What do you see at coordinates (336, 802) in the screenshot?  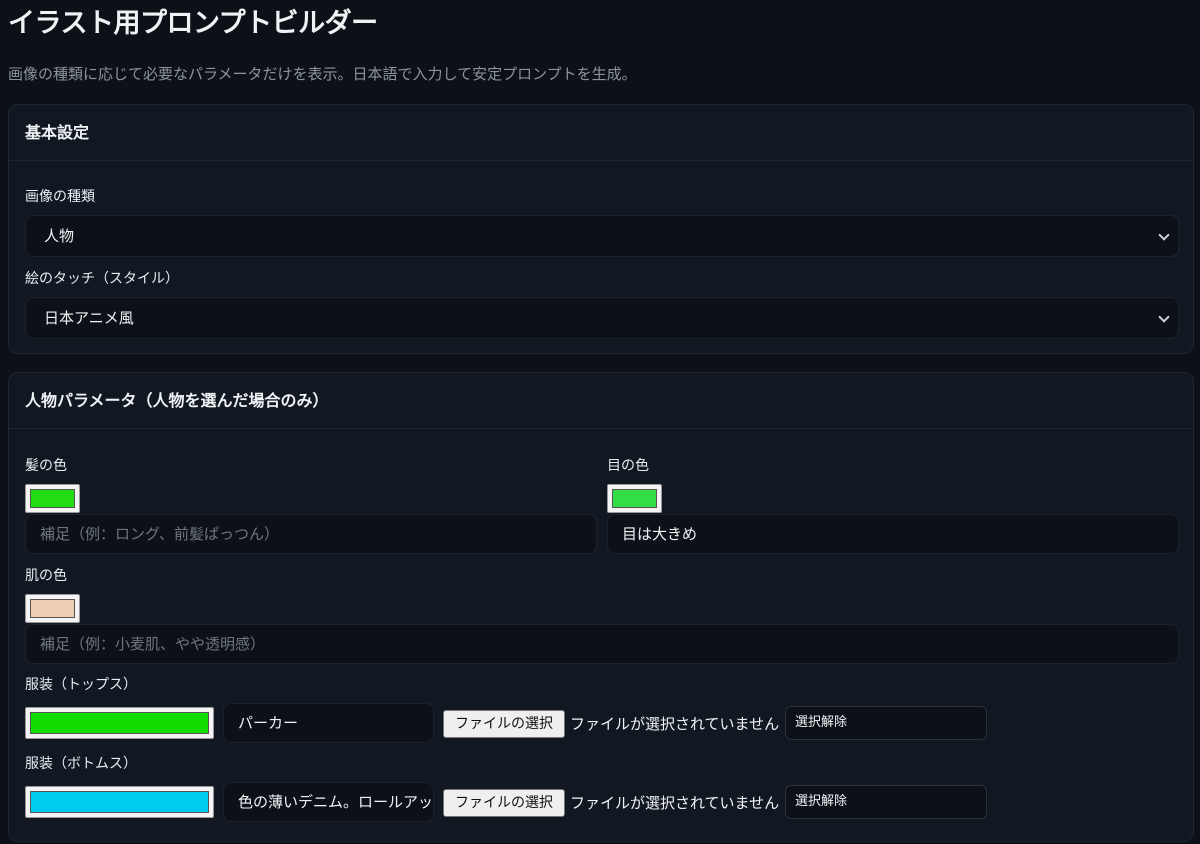 I see `bottoms-text-value: 色の薄いデニム。ロールアップ` at bounding box center [336, 802].